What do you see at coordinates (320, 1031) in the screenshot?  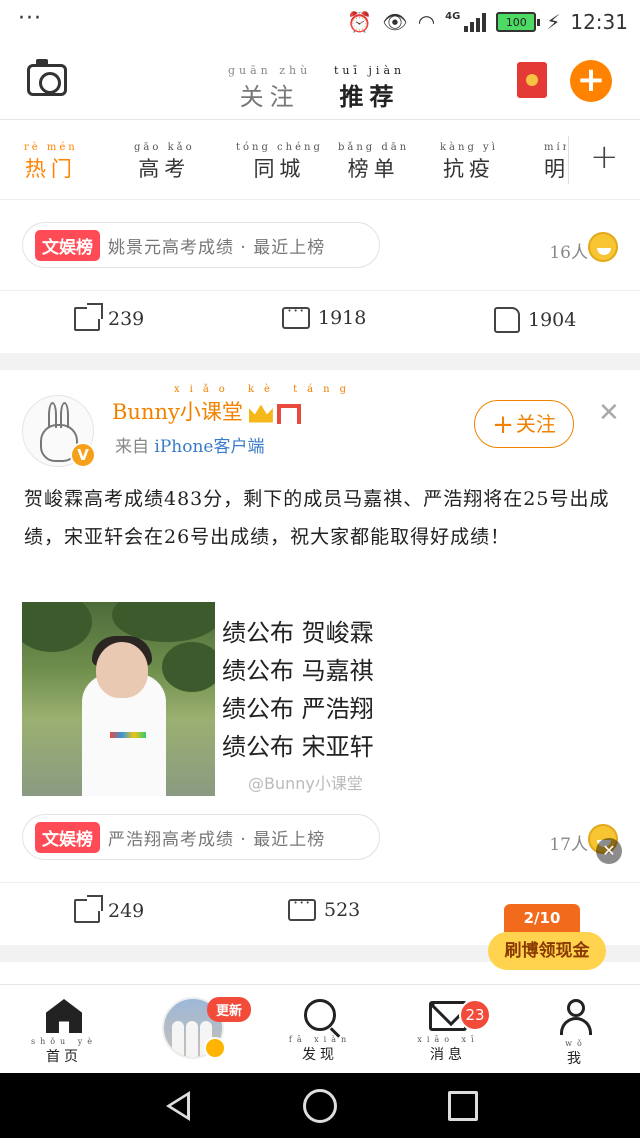 I see `nav-discover: fā xiàn 发现` at bounding box center [320, 1031].